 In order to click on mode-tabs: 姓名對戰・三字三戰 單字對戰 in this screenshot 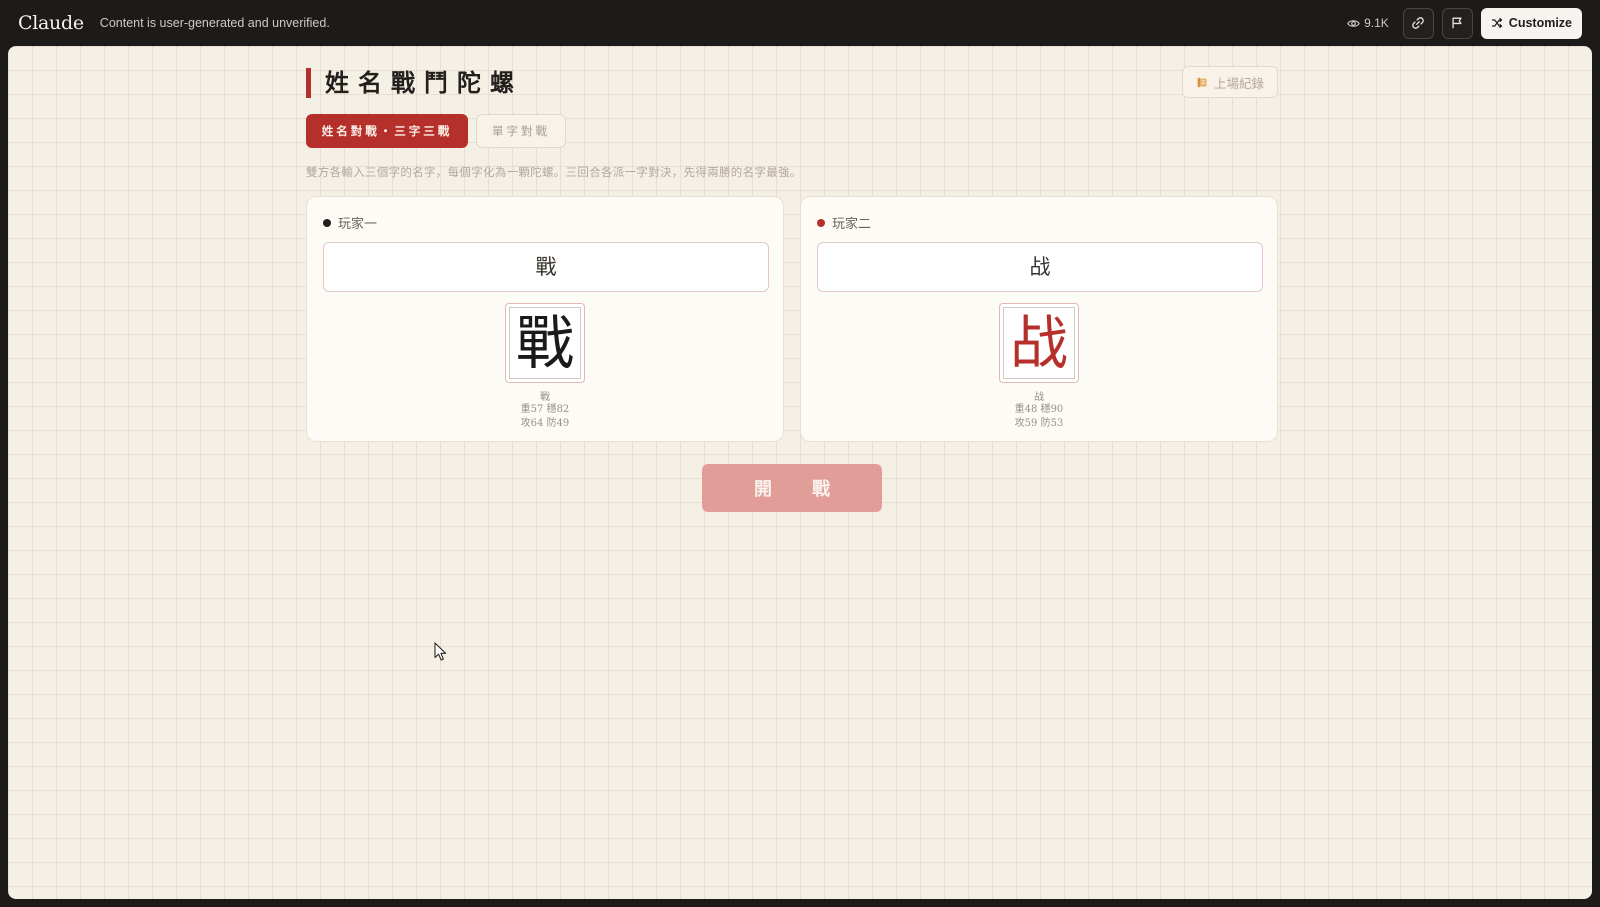, I will do `click(792, 131)`.